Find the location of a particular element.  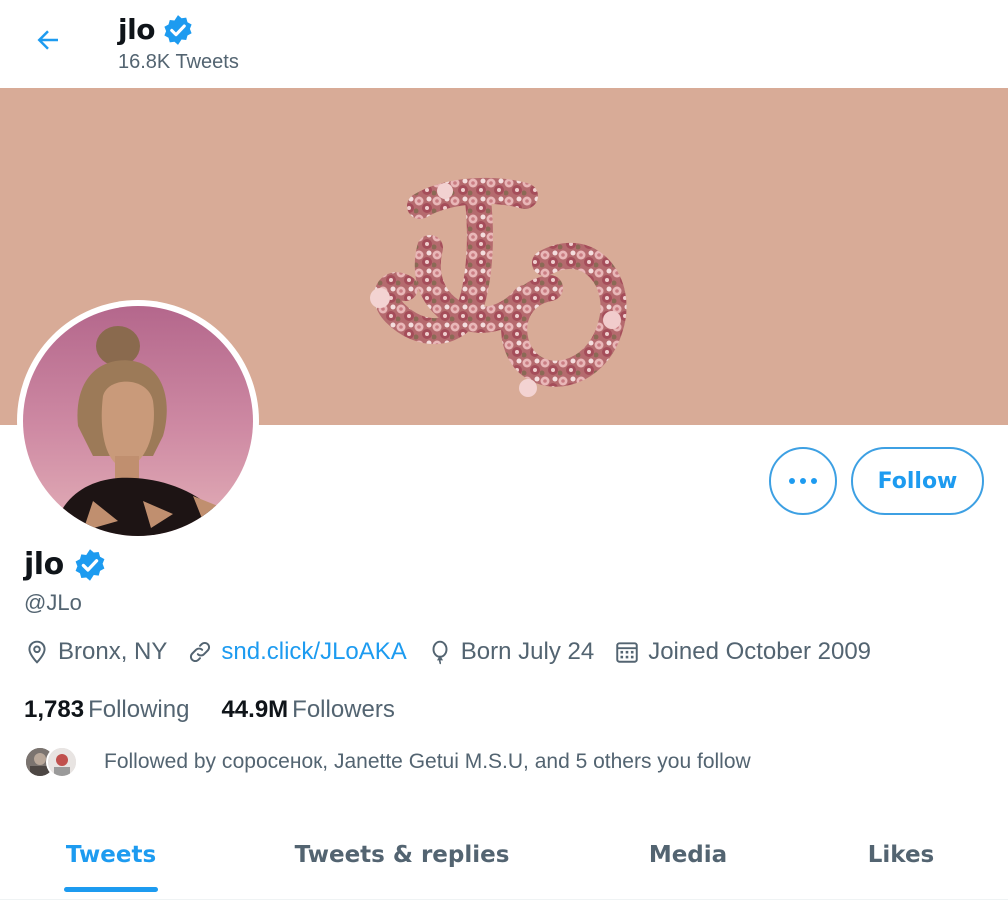

follow-stats: 1,783 Following 44.9M Followers is located at coordinates (225, 710).